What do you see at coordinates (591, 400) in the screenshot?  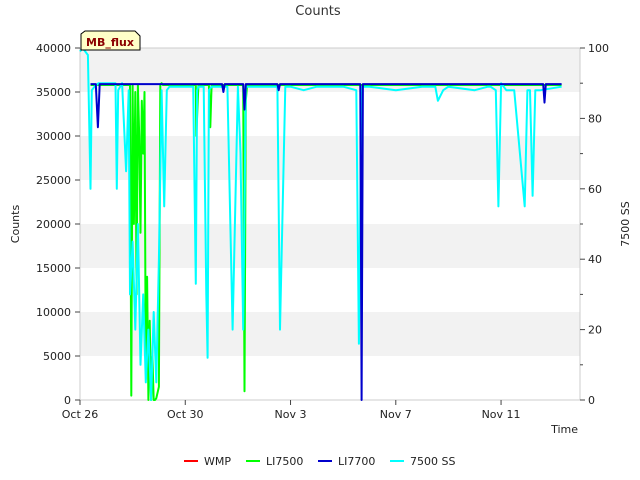 I see `y2-tick-label: 0` at bounding box center [591, 400].